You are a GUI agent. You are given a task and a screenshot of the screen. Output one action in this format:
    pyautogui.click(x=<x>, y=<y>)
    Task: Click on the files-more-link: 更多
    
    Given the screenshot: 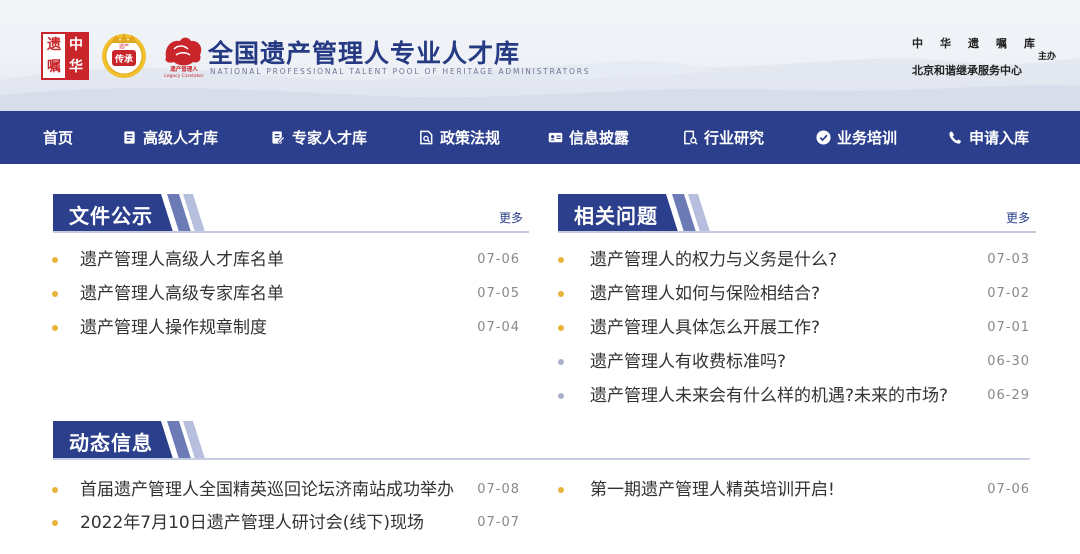 What is the action you would take?
    pyautogui.click(x=511, y=217)
    